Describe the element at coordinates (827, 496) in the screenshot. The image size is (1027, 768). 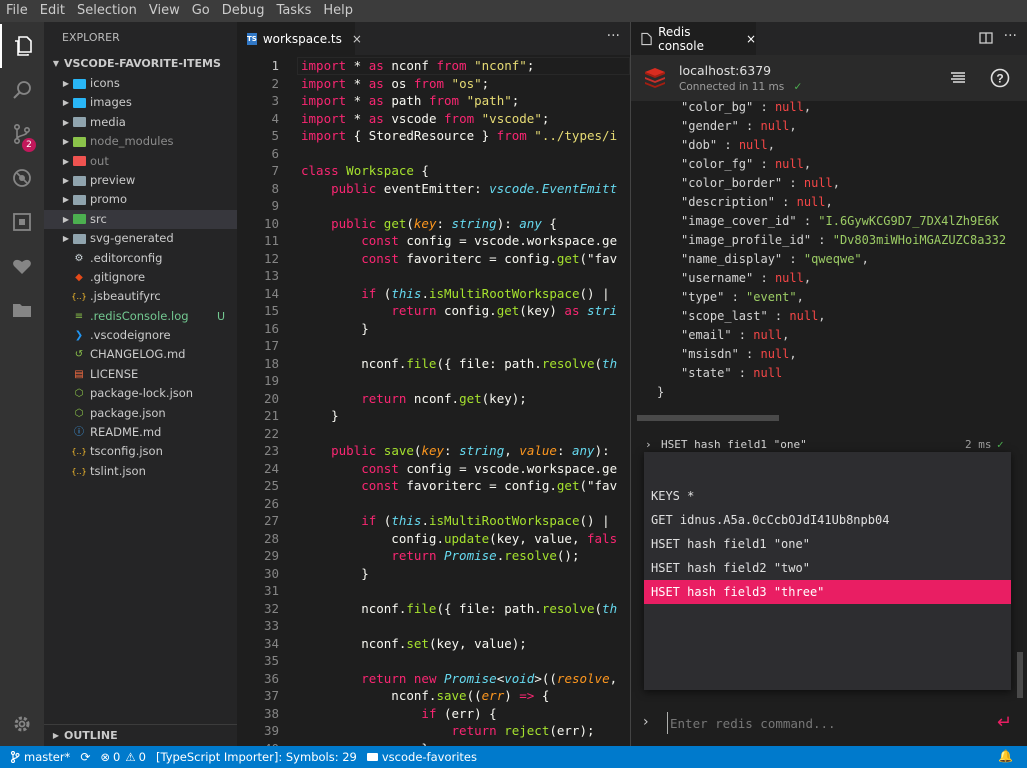
I see `suggestion-item: KEYS *` at that location.